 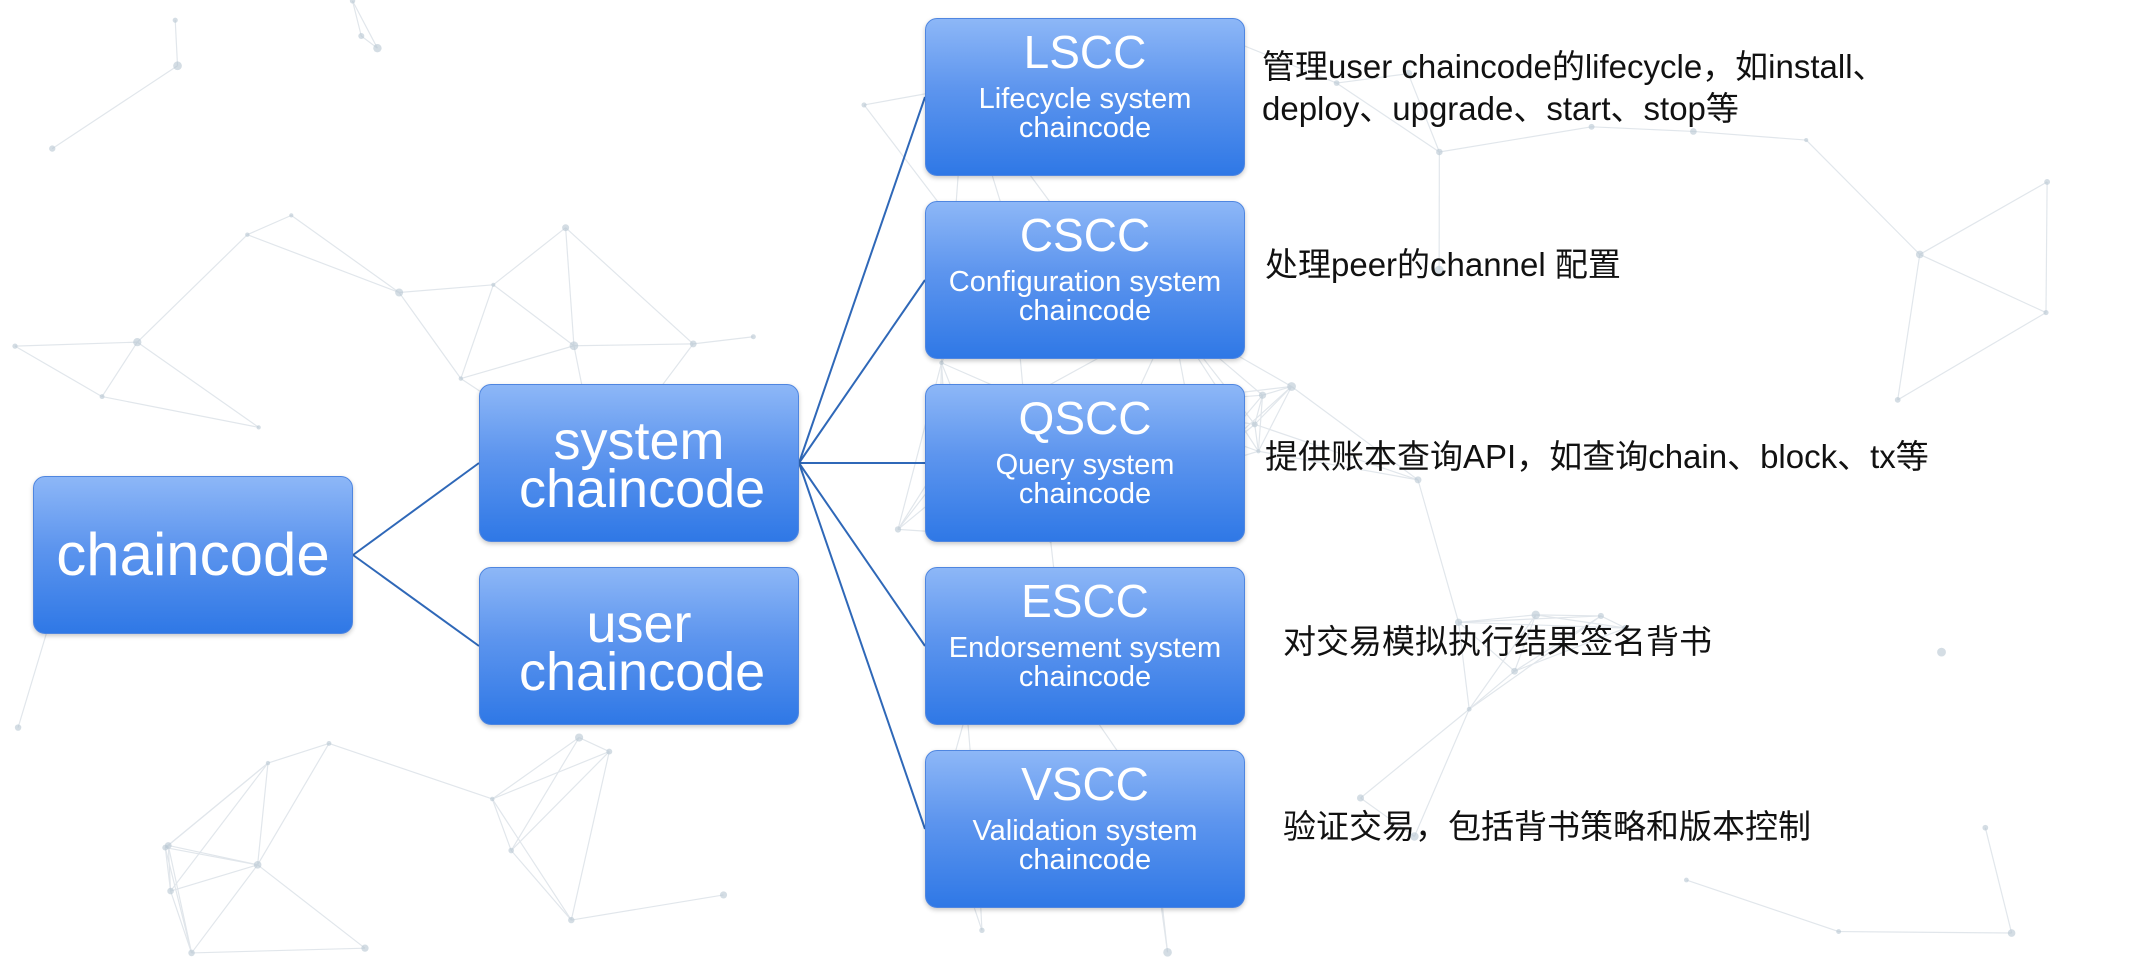 I want to click on group-node-system: system chaincode, so click(x=639, y=463).